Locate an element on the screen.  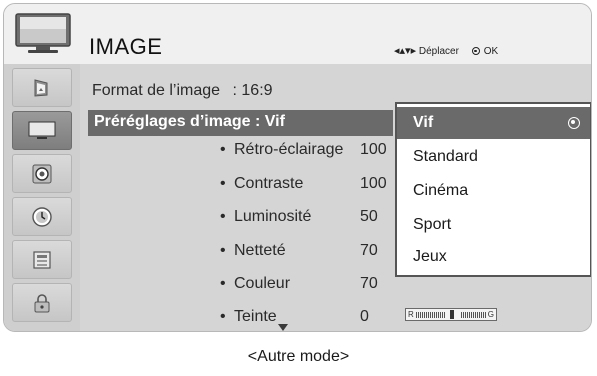
setting-tint-value: 0 is located at coordinates (364, 316).